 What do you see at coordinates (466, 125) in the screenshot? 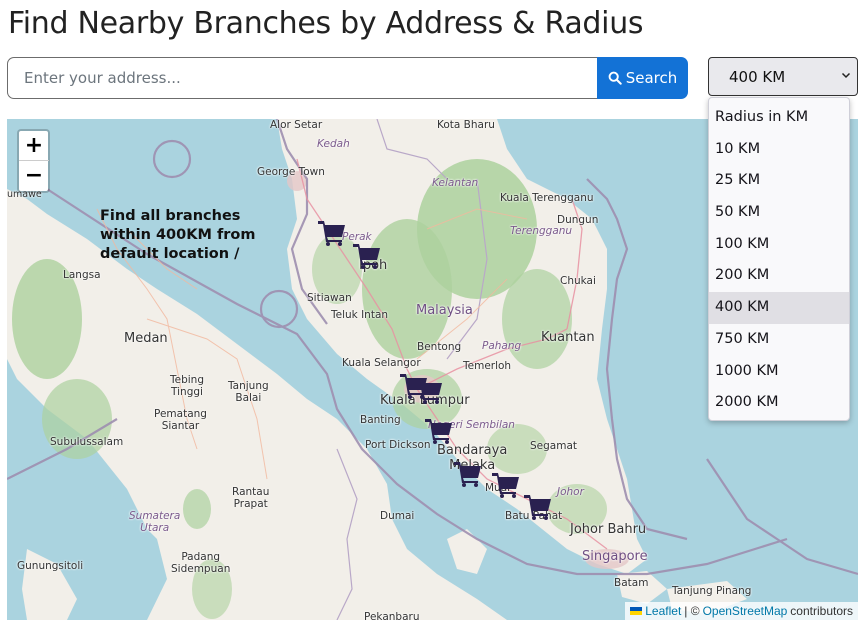
I see `map-label: Kota Bharu` at bounding box center [466, 125].